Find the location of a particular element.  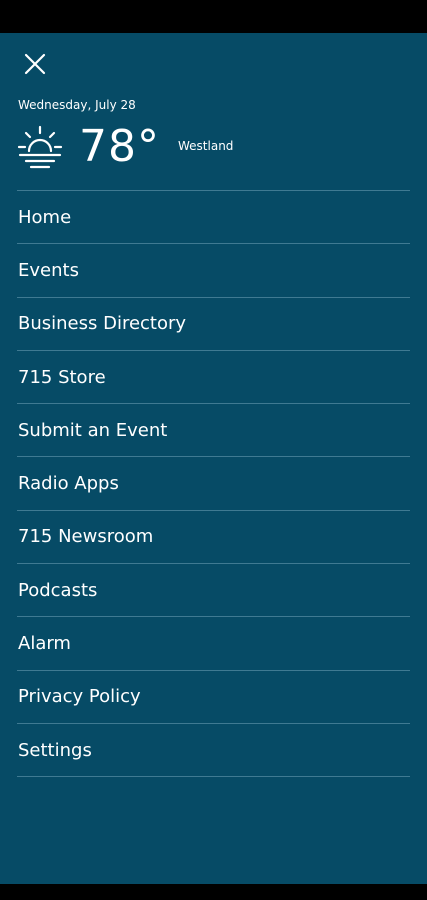

menu-item-alarm: Alarm is located at coordinates (213, 644).